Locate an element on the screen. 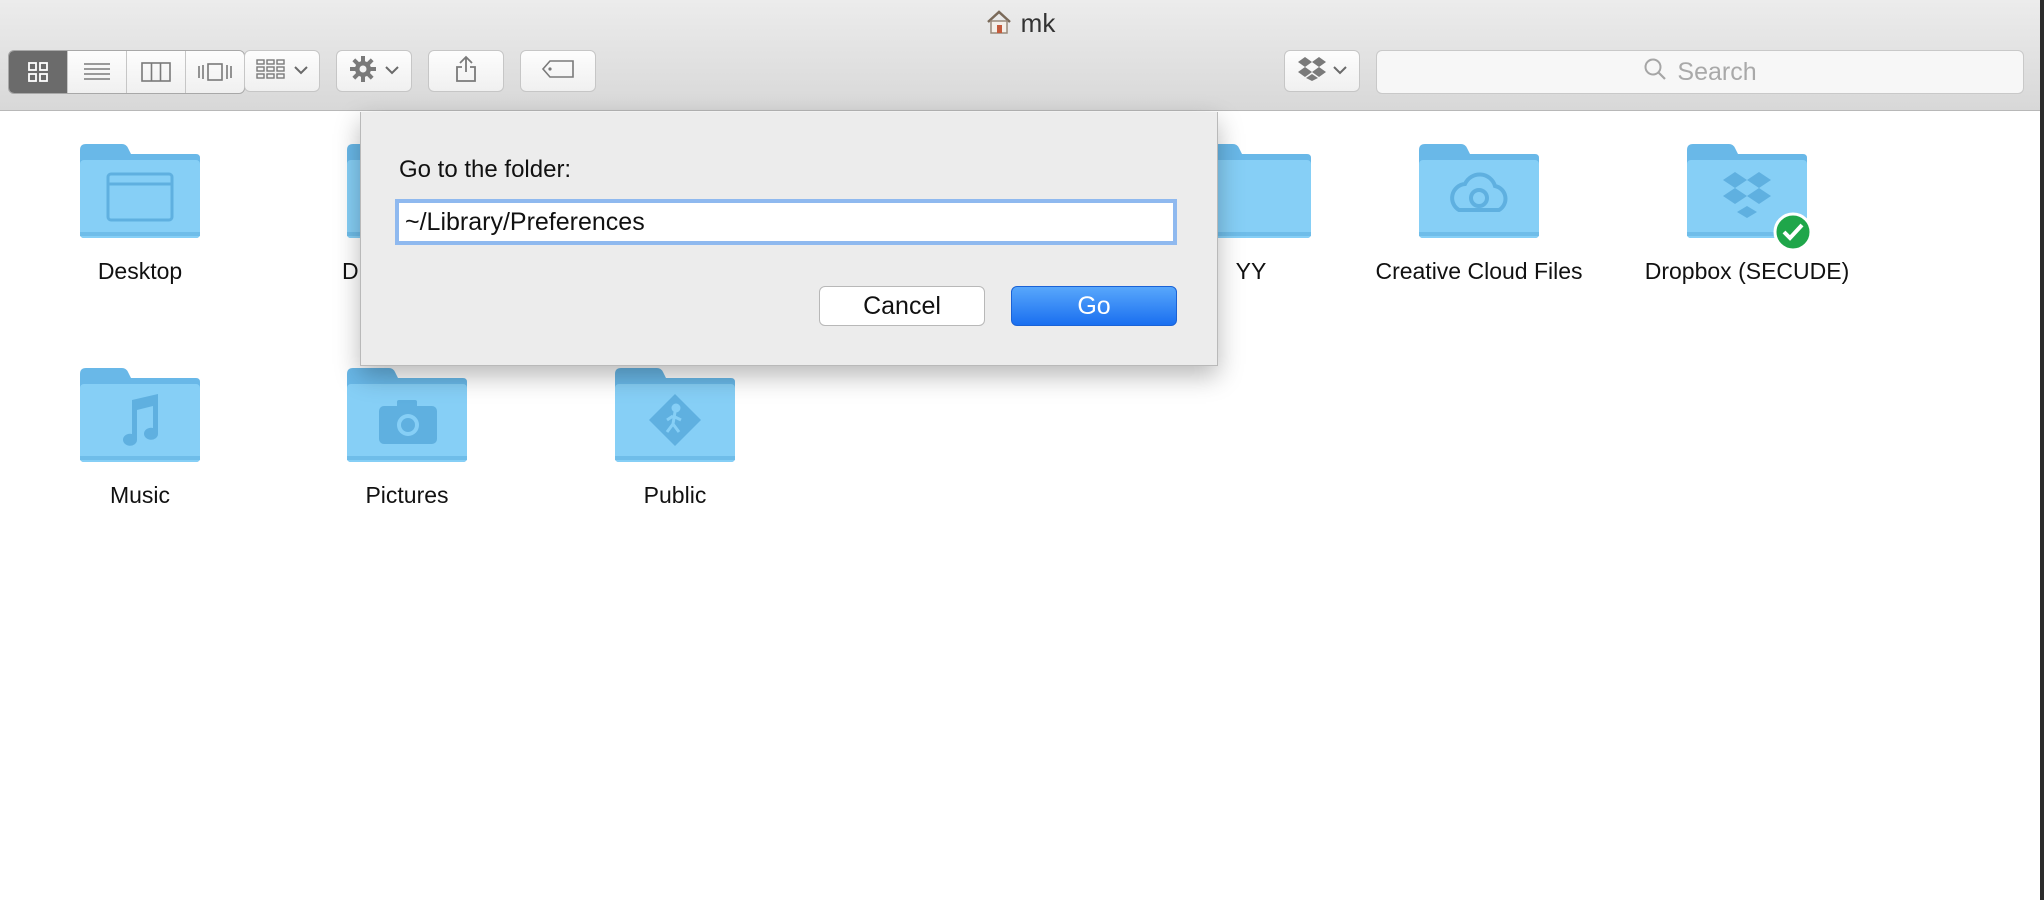 This screenshot has width=2044, height=900. view-mode-segmented-control is located at coordinates (126, 72).